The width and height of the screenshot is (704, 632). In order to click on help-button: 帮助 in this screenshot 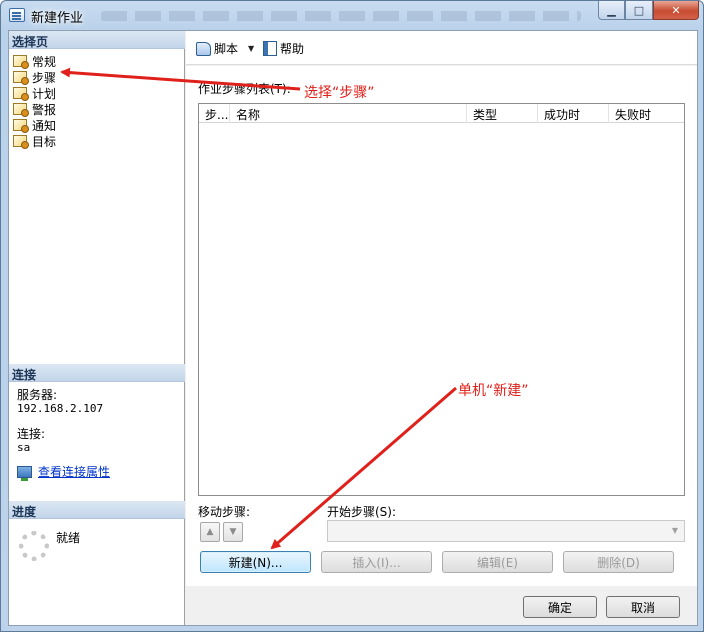, I will do `click(283, 48)`.